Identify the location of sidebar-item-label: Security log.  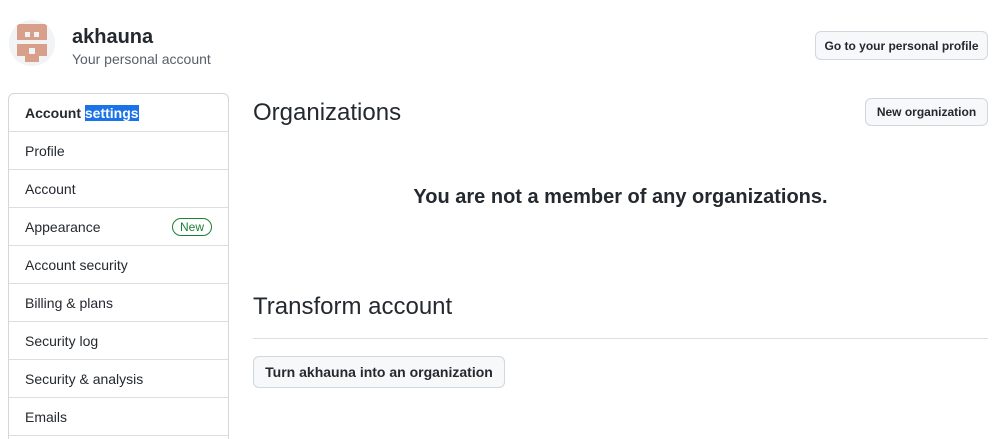
(62, 340).